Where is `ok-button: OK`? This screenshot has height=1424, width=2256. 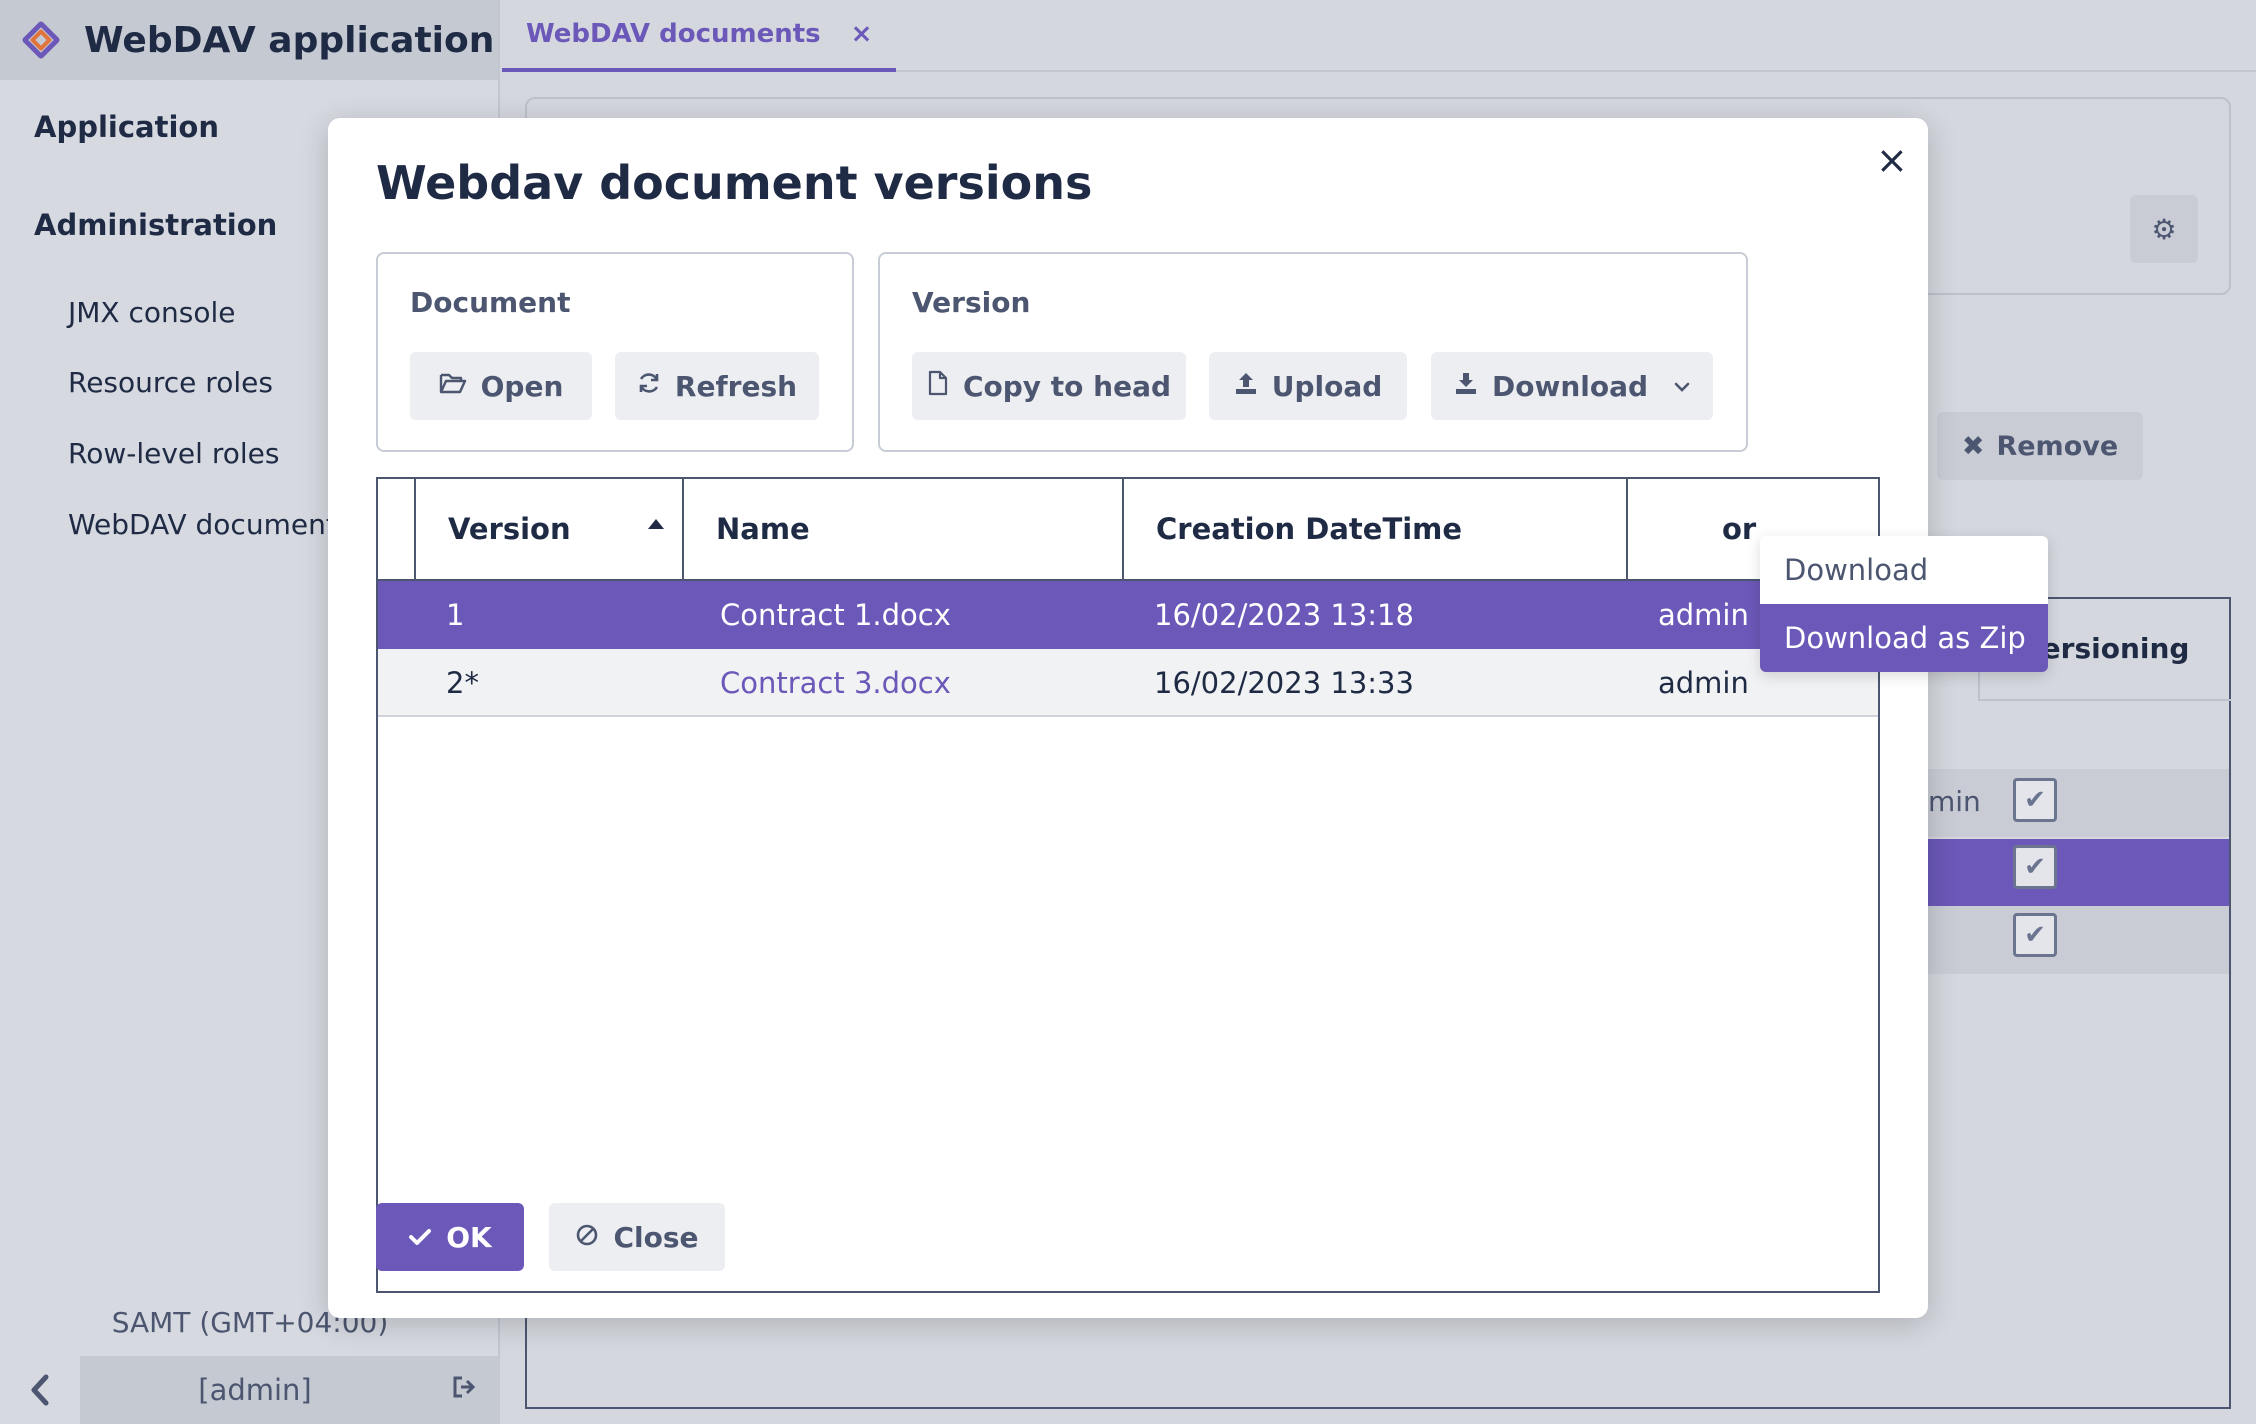
ok-button: OK is located at coordinates (450, 1237).